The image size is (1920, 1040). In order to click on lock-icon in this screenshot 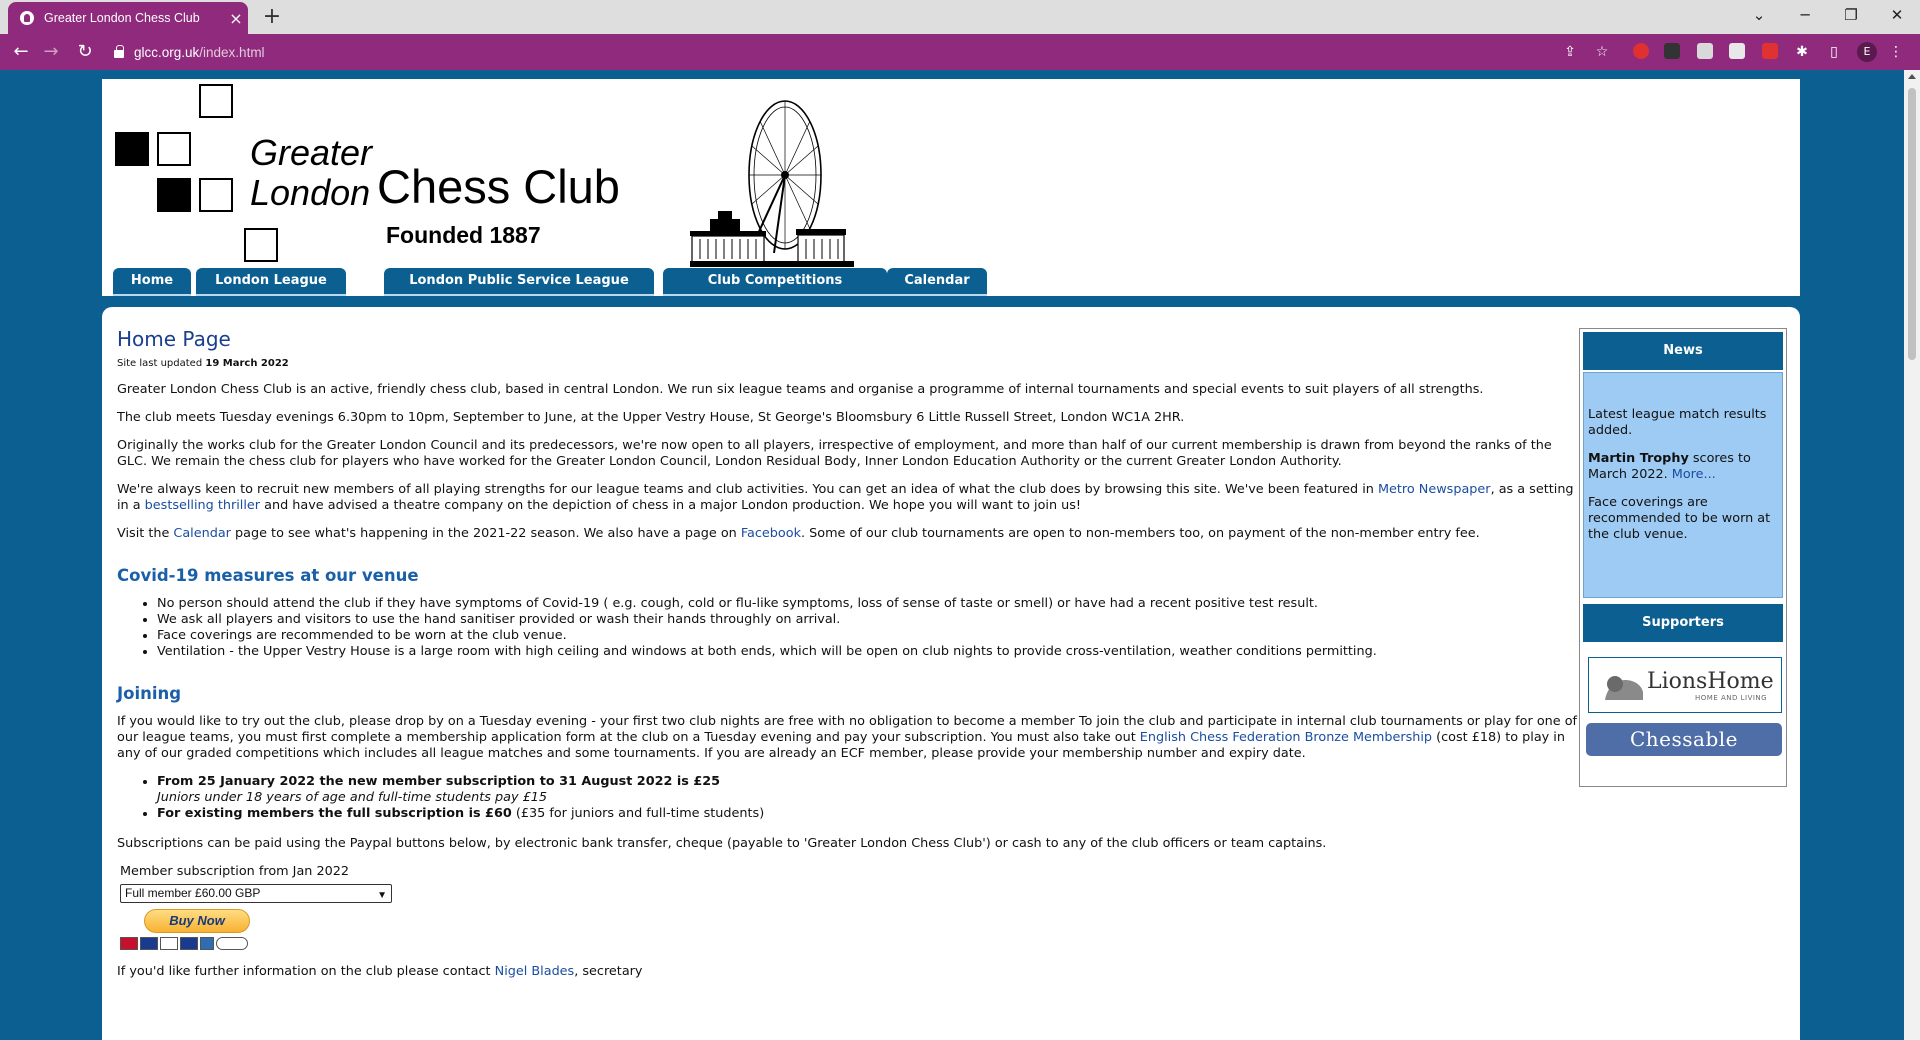, I will do `click(119, 51)`.